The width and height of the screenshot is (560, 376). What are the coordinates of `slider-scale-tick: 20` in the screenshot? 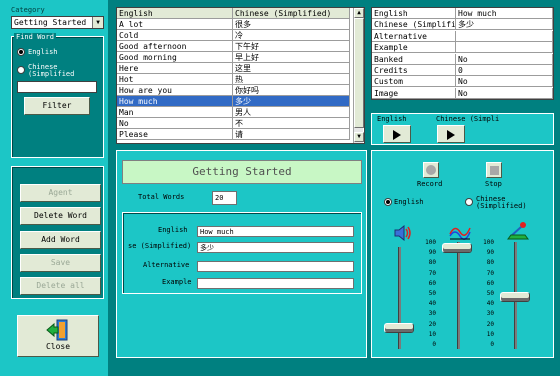 It's located at (432, 324).